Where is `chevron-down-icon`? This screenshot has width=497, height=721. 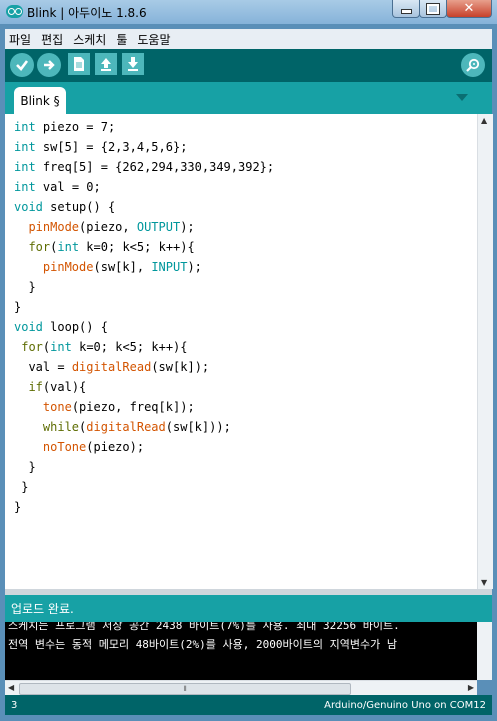 chevron-down-icon is located at coordinates (462, 97).